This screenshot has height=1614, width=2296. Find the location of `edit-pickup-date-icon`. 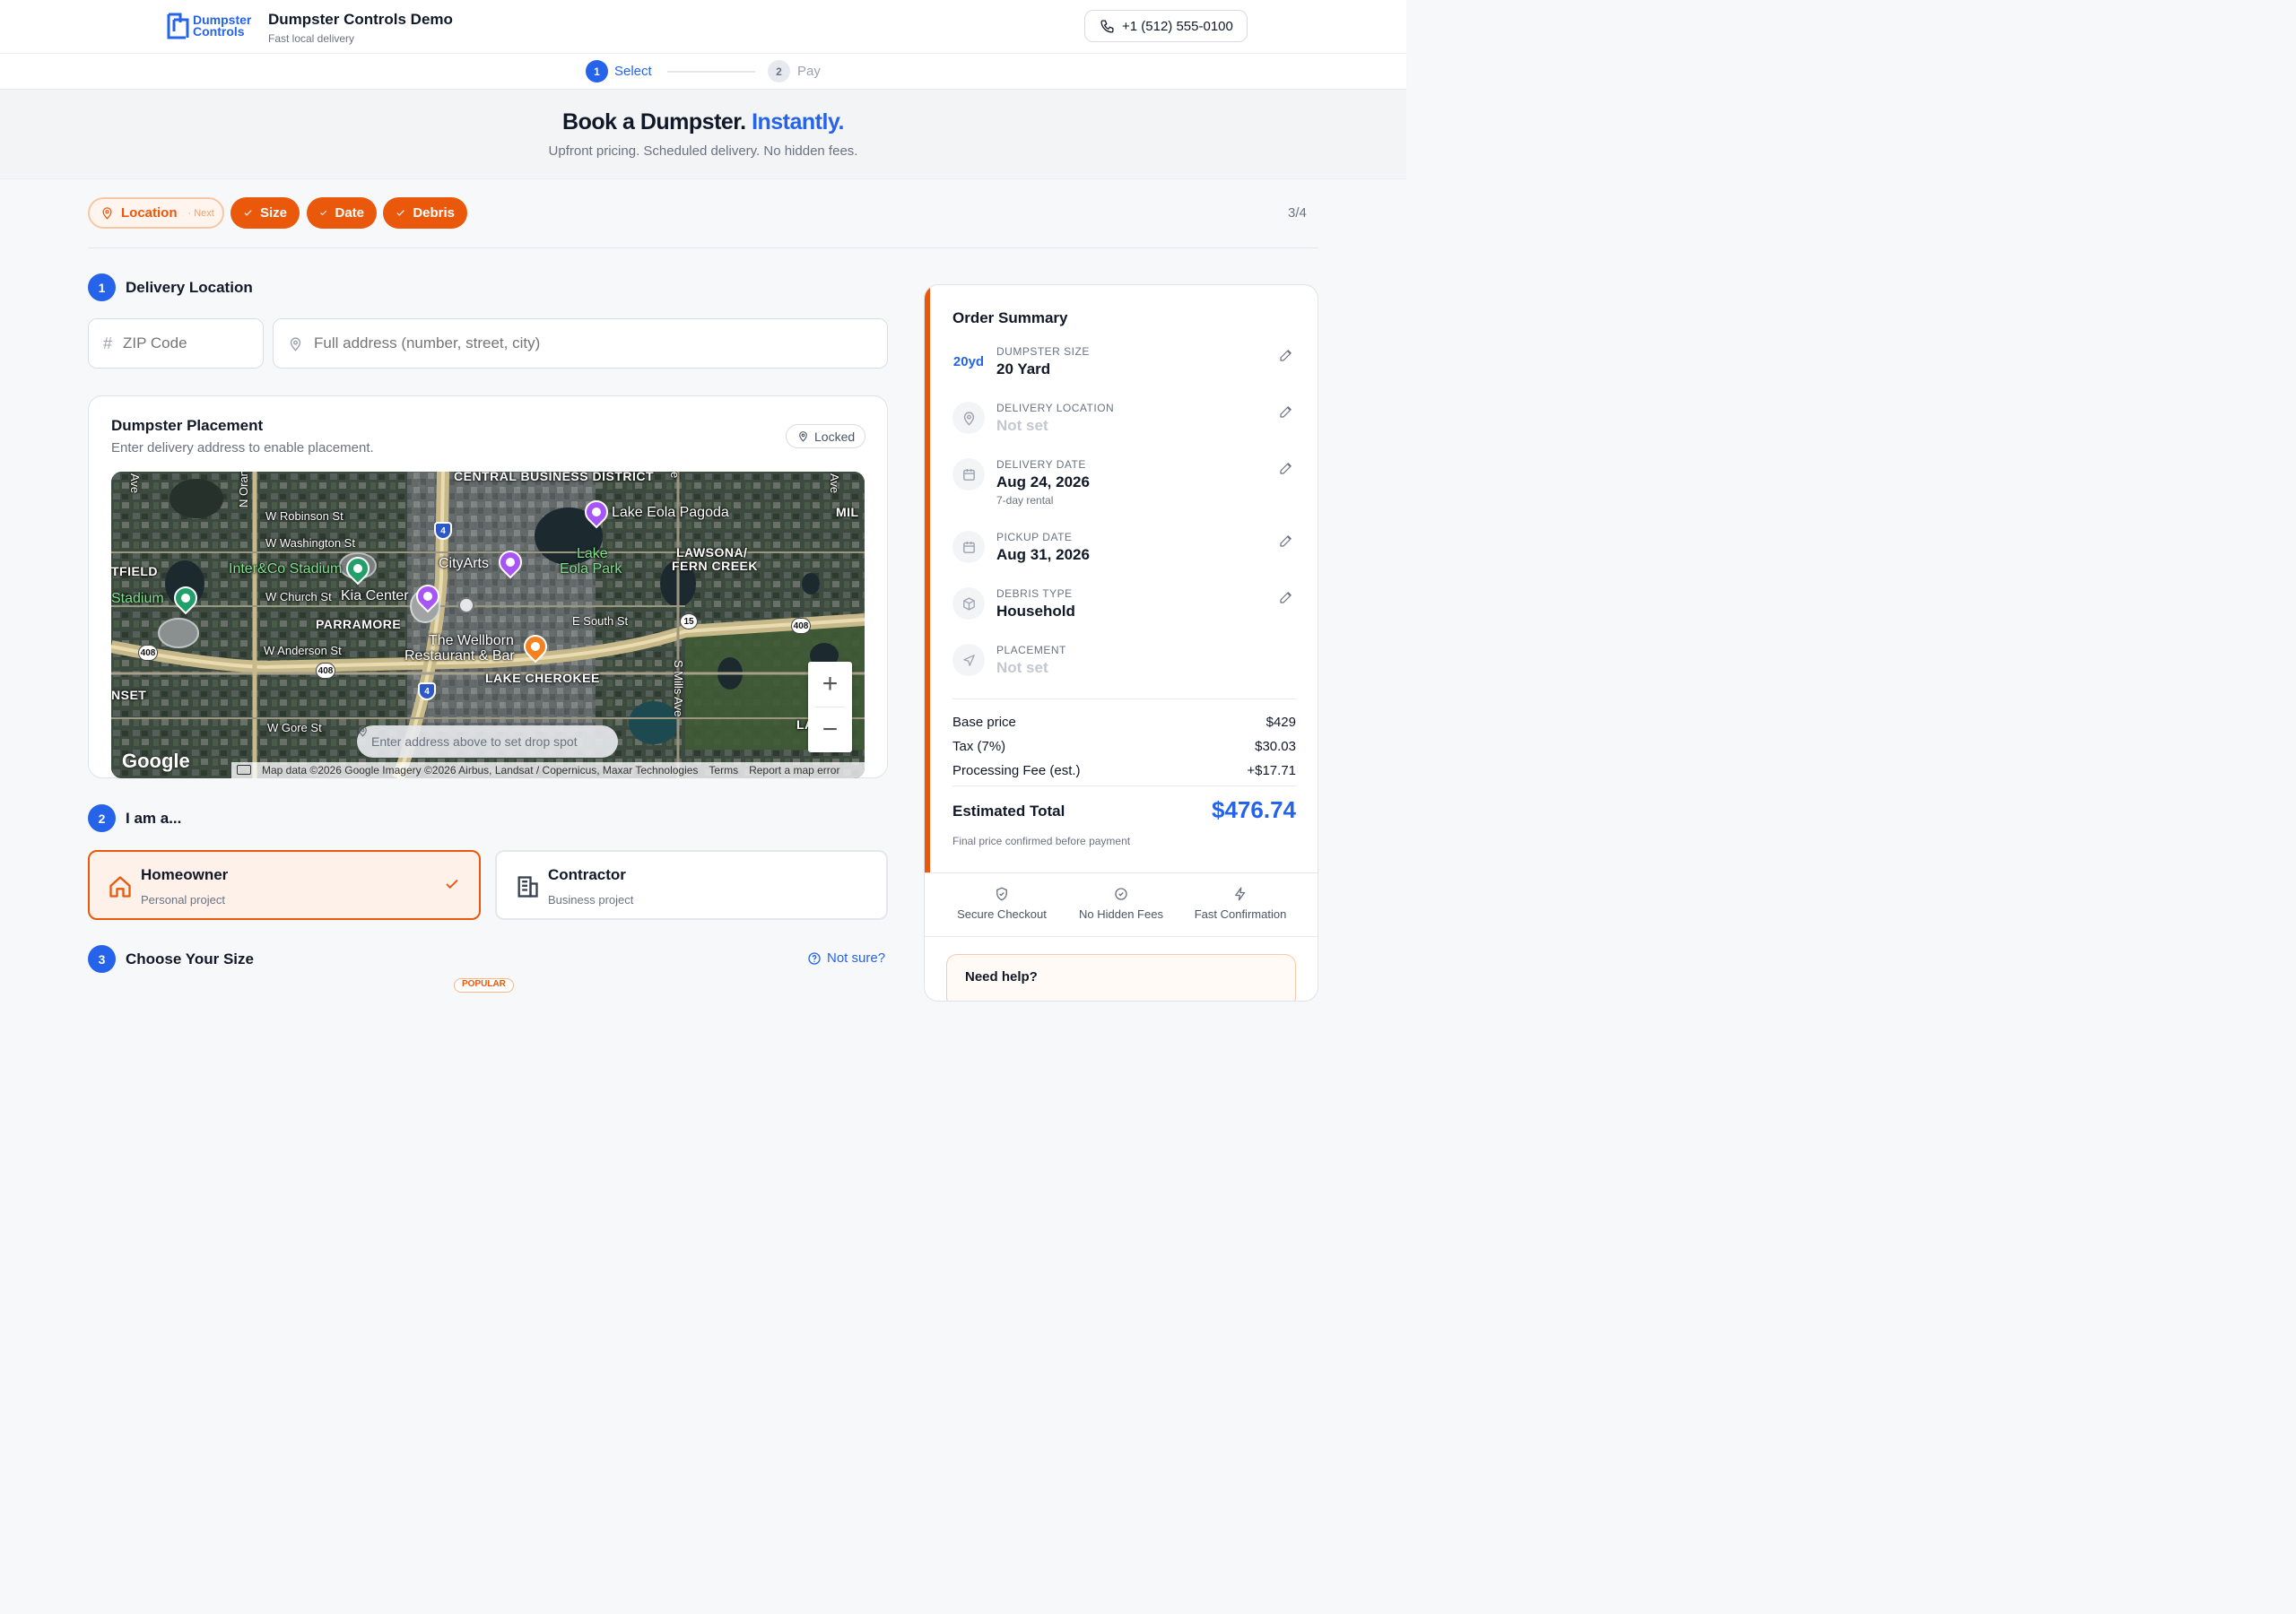

edit-pickup-date-icon is located at coordinates (1286, 541).